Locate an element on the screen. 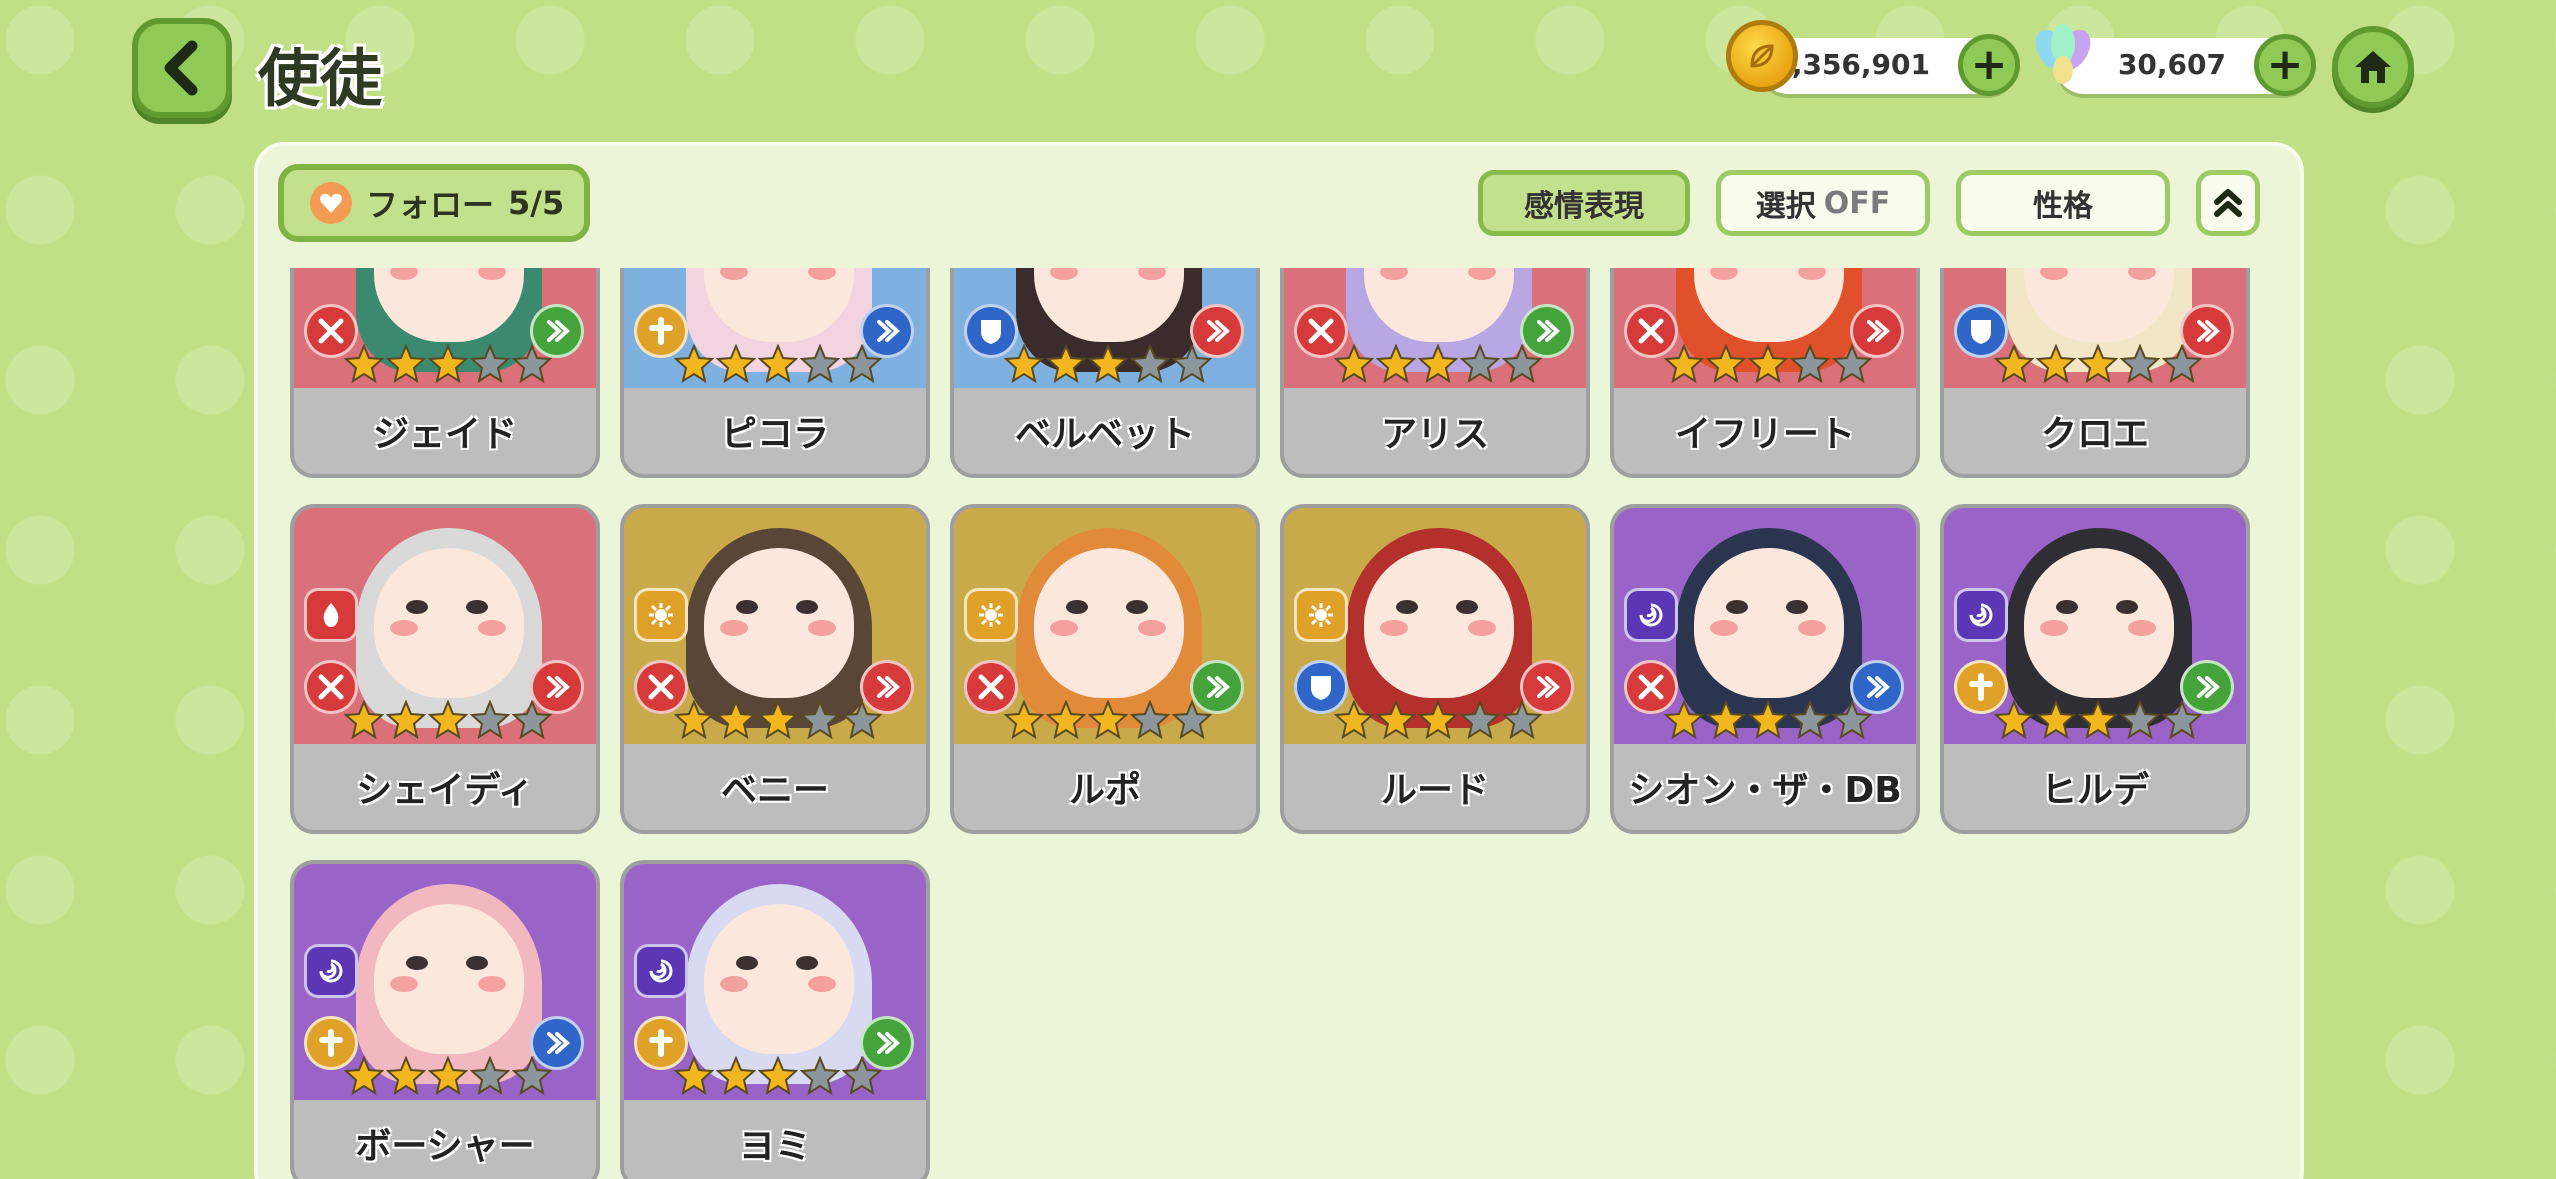  character-card: シオン・ザ・DB is located at coordinates (1765, 669).